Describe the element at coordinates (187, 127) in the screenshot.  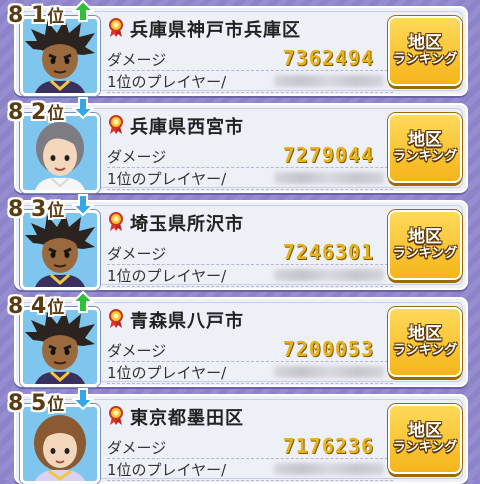
I see `city-name: 兵庫県西宮市` at that location.